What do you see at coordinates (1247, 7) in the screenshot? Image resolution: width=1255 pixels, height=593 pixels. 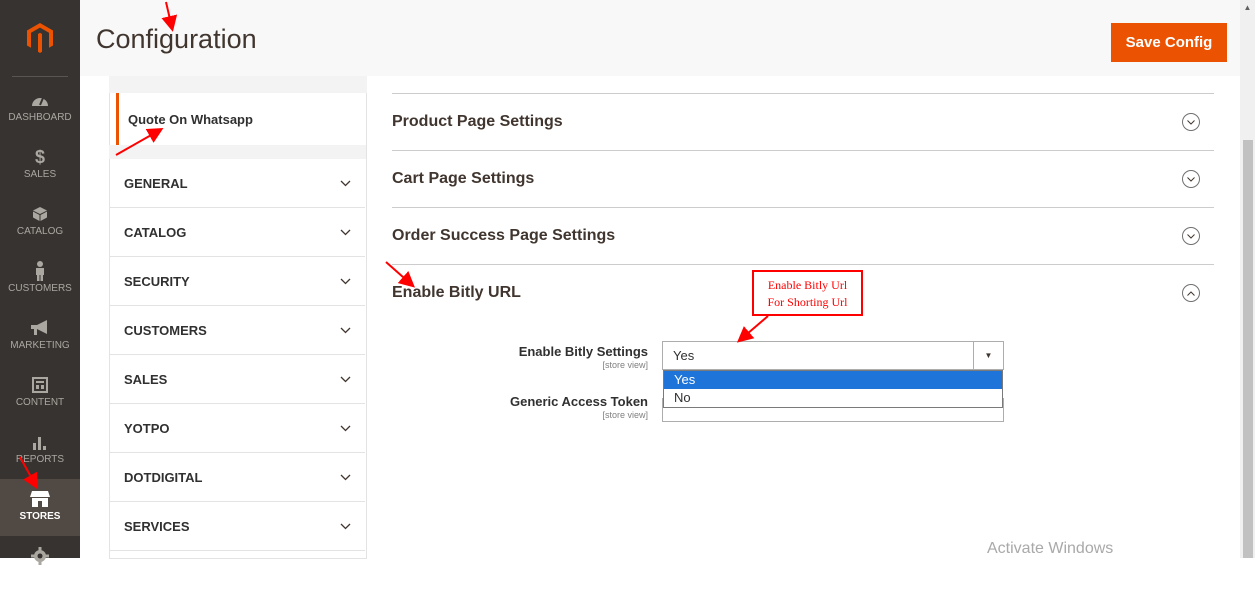 I see `scroll-up-arrow-icon: ▲` at bounding box center [1247, 7].